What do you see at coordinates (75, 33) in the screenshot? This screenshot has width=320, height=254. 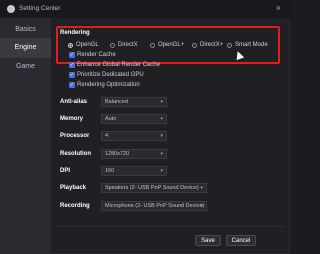 I see `rendering-label: Rendering` at bounding box center [75, 33].